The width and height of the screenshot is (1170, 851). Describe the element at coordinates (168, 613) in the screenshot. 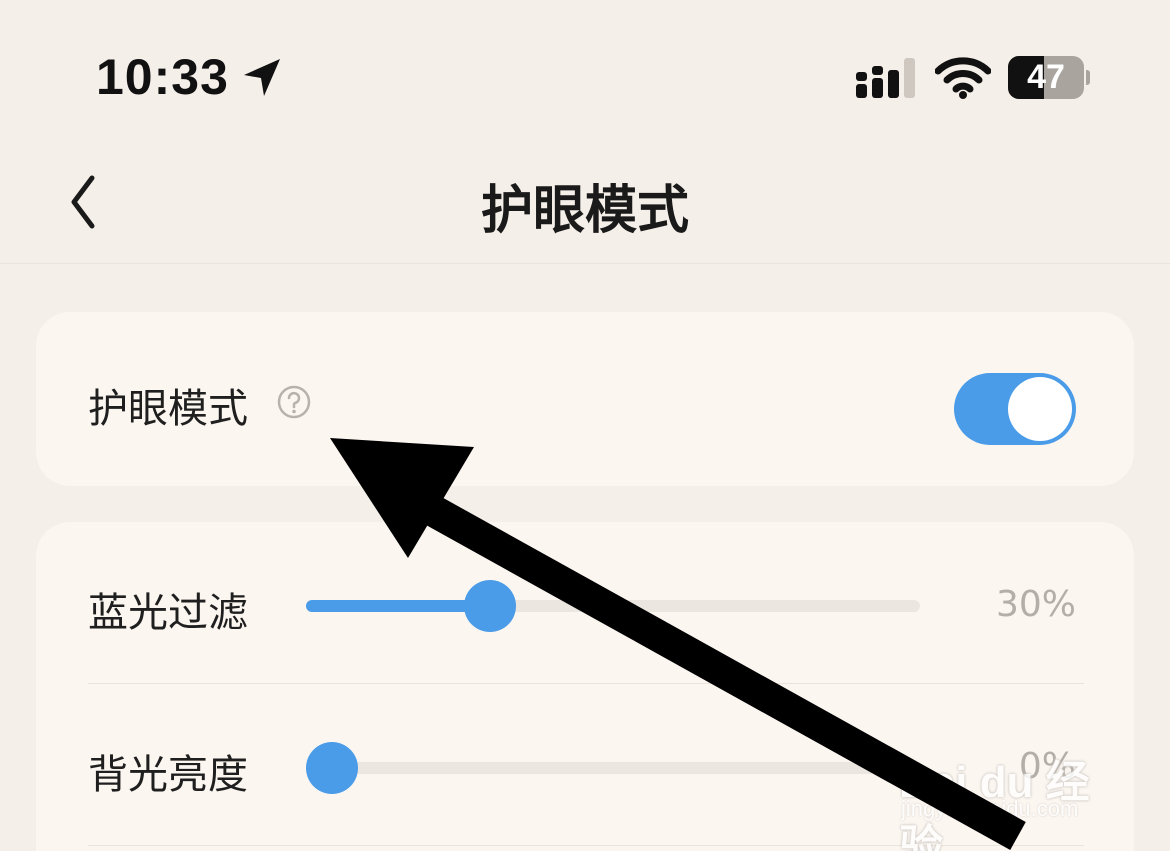

I see `blue-light-filter-label: 蓝光过滤` at that location.